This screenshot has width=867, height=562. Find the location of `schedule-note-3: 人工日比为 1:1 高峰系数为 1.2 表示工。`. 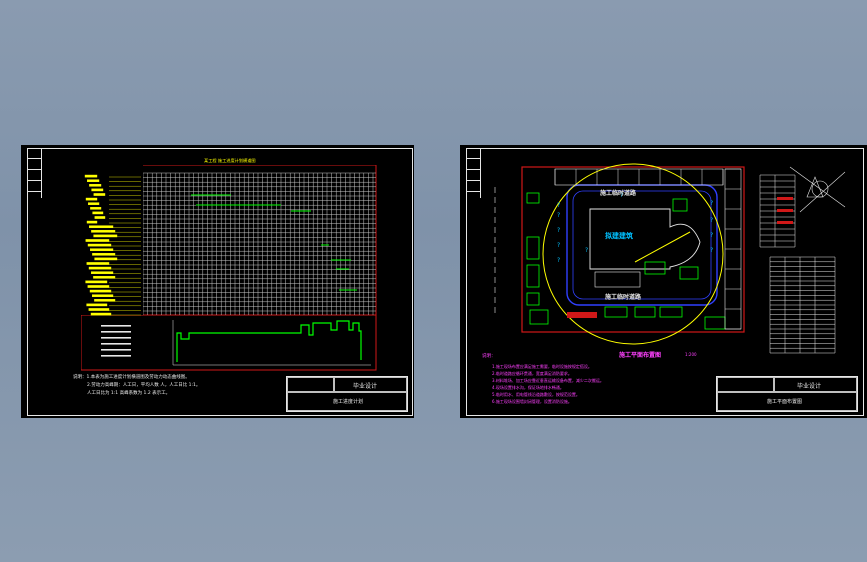

schedule-note-3: 人工日比为 1:1 高峰系数为 1.2 表示工。 is located at coordinates (129, 393).